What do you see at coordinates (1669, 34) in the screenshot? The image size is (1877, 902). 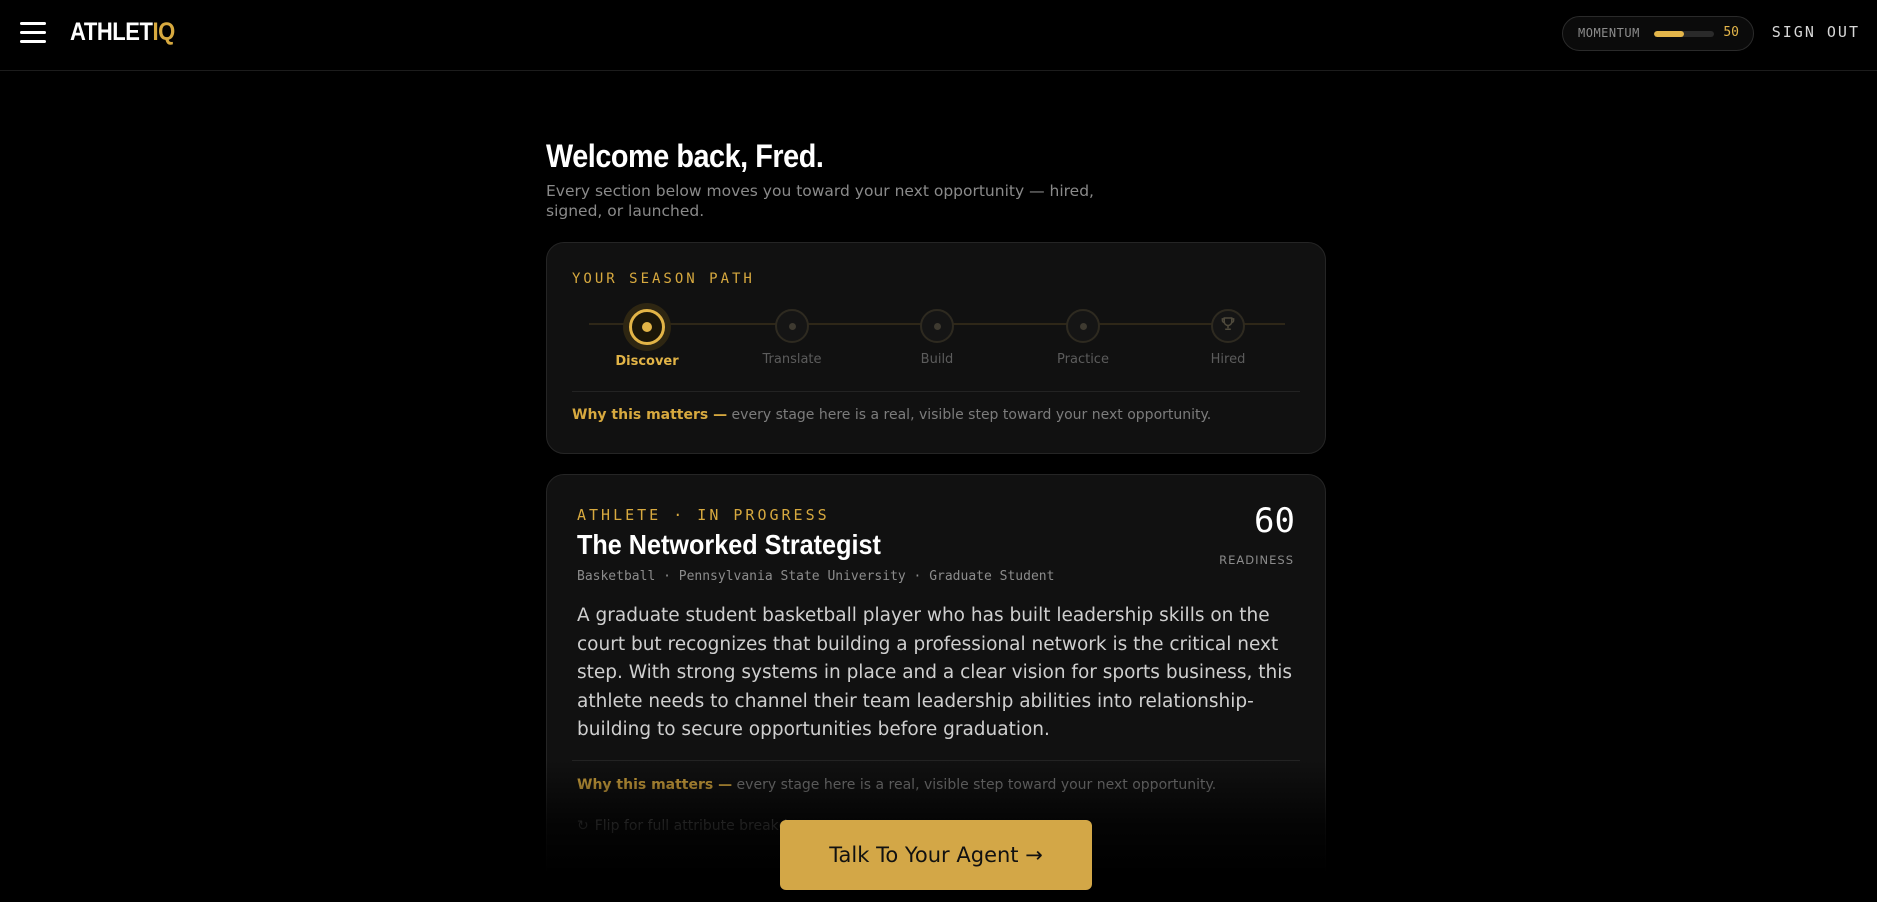 I see `momentum-progress-fill` at bounding box center [1669, 34].